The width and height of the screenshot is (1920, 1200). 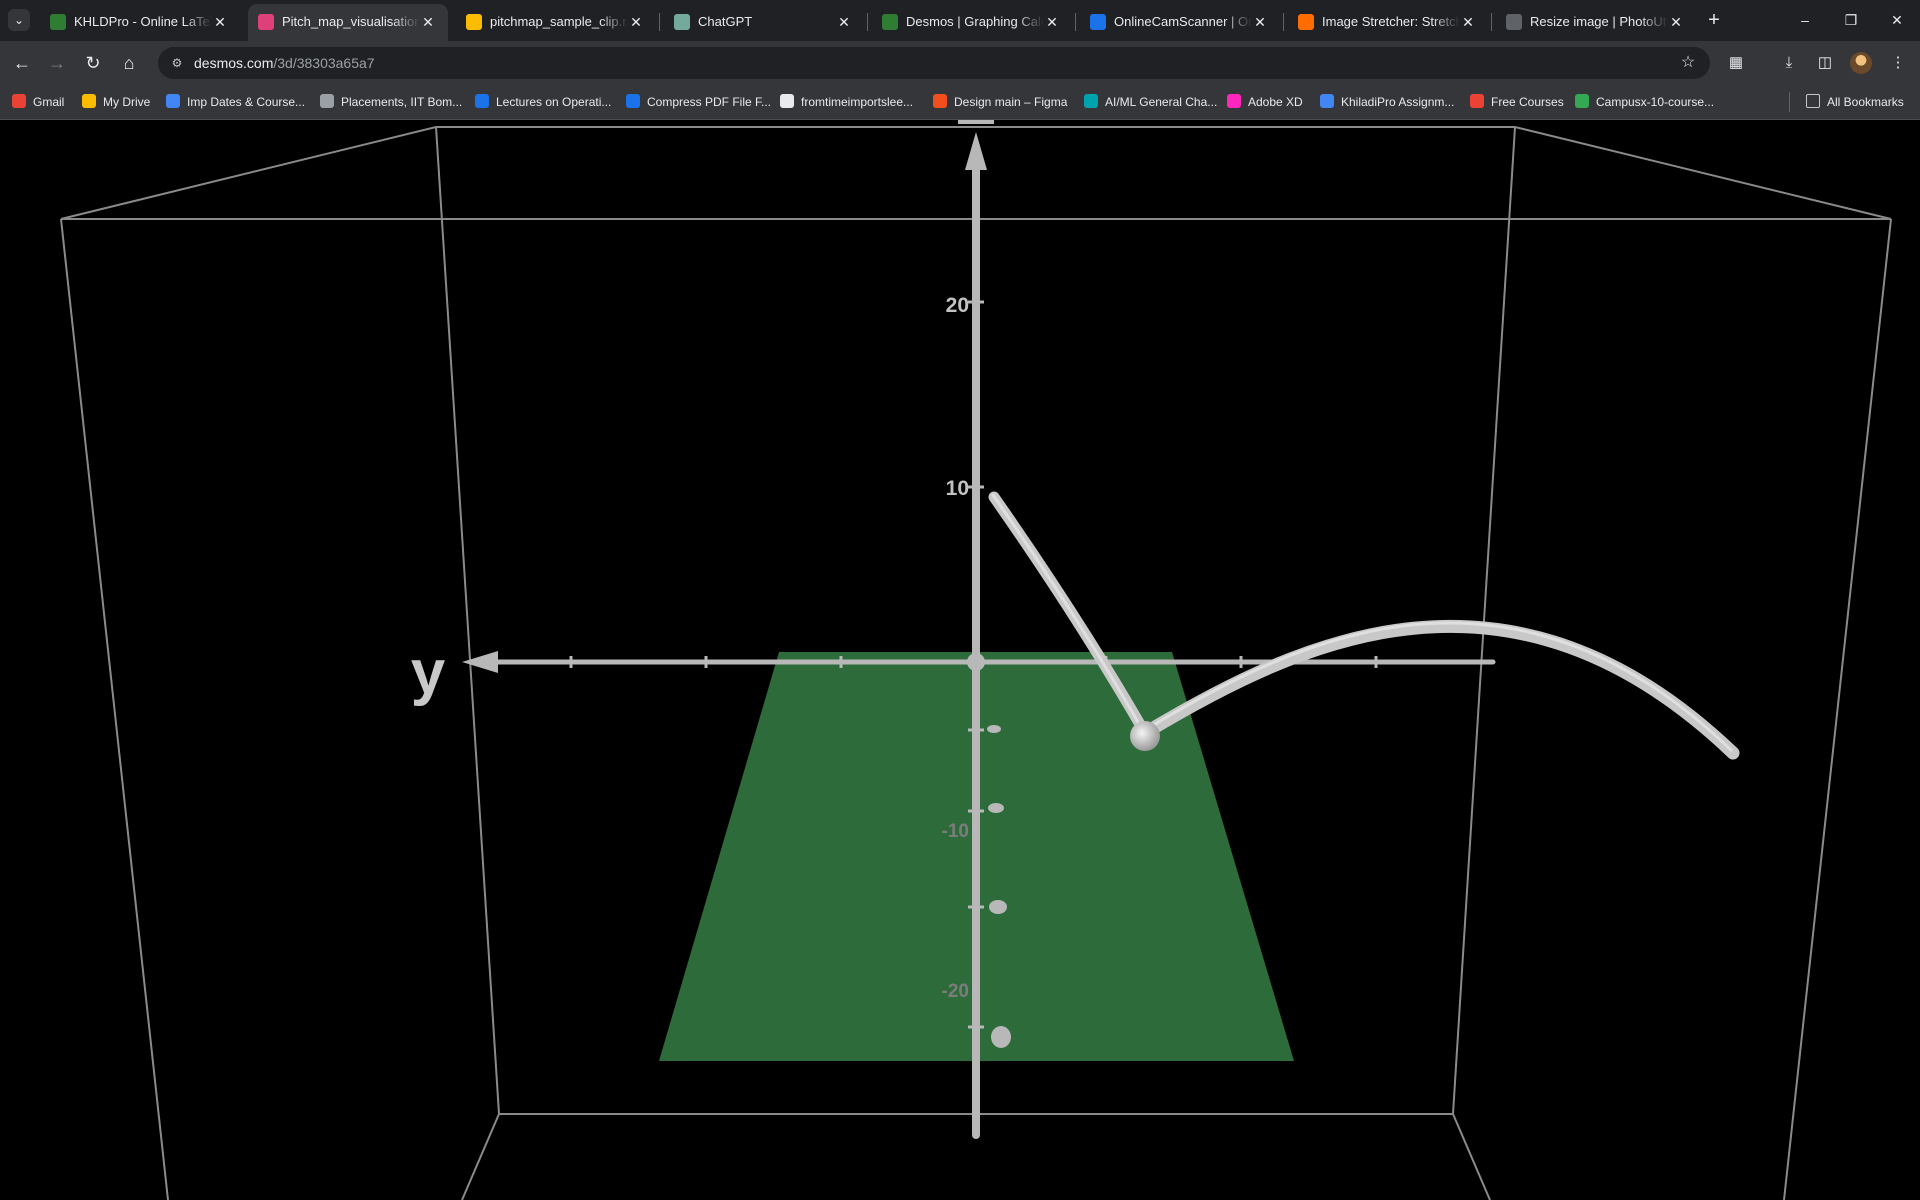 What do you see at coordinates (22, 63) in the screenshot?
I see `back-button: ←` at bounding box center [22, 63].